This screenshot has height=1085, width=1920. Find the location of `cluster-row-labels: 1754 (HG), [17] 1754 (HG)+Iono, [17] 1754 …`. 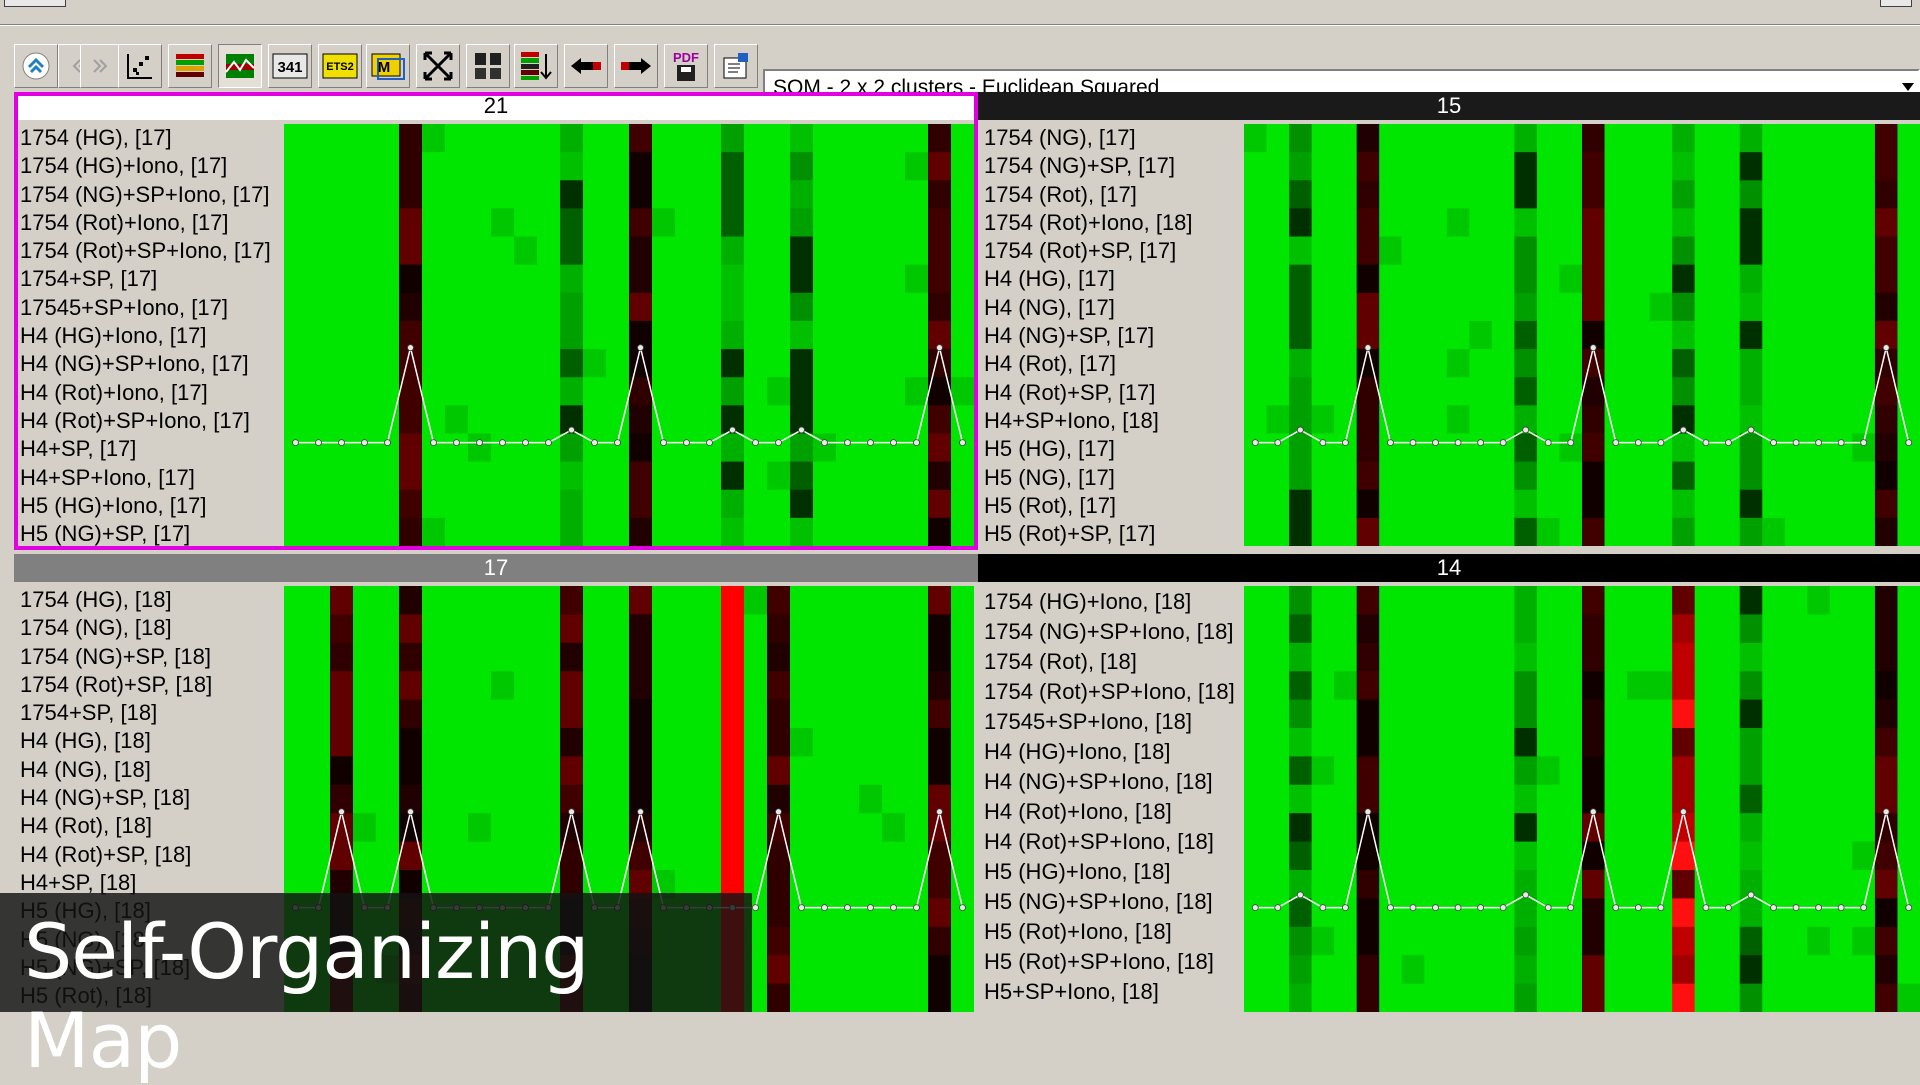

cluster-row-labels: 1754 (HG), [17] 1754 (HG)+Iono, [17] 1754 … is located at coordinates (145, 336).